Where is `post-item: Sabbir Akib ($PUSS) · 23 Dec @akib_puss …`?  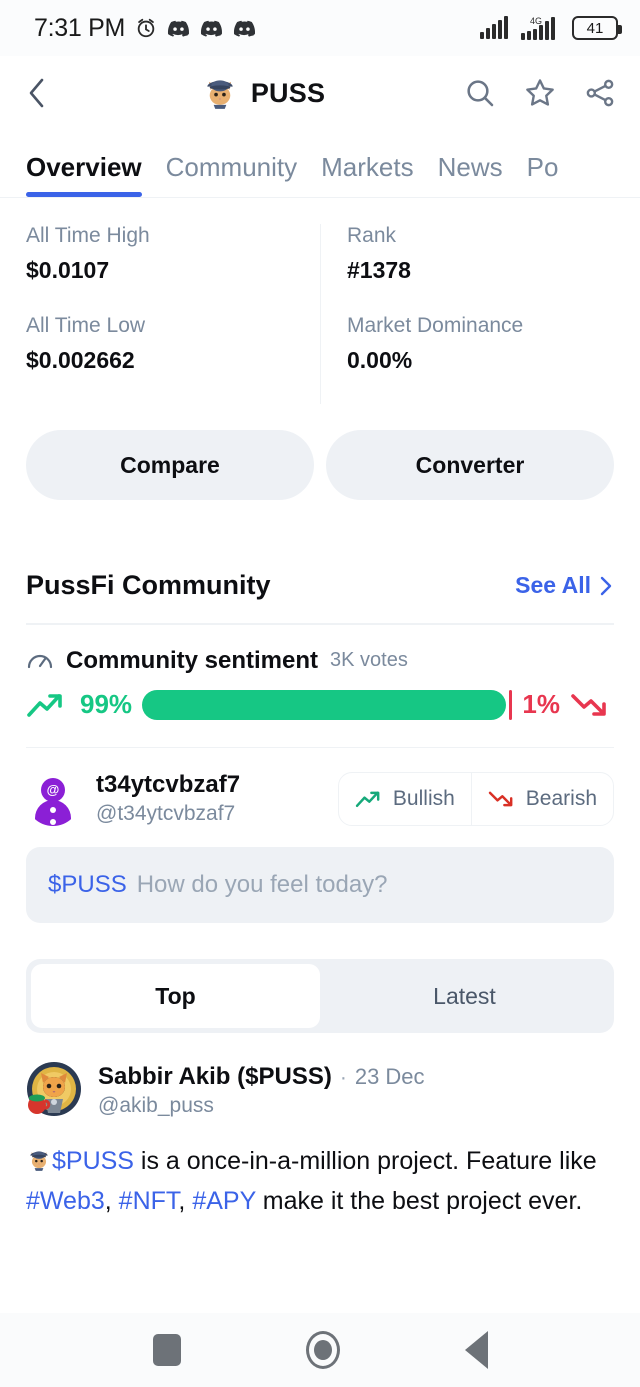 post-item: Sabbir Akib ($PUSS) · 23 Dec @akib_puss … is located at coordinates (320, 1127).